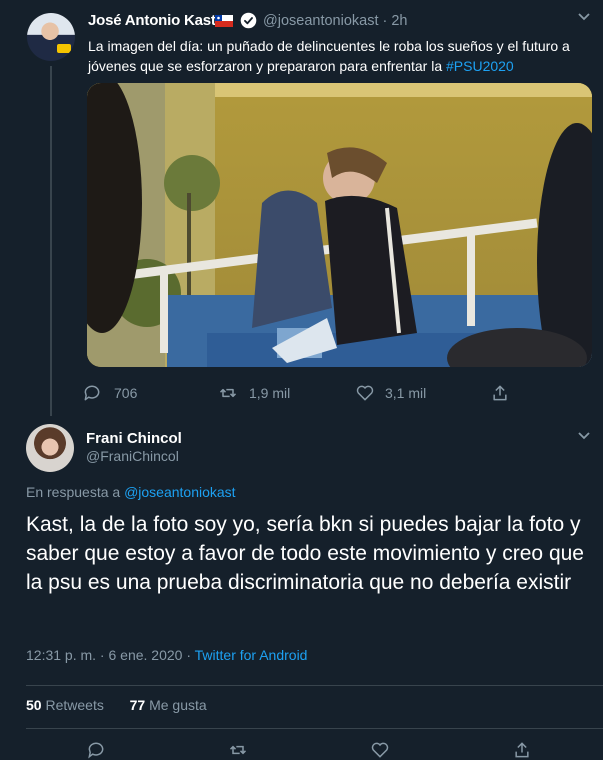  What do you see at coordinates (132, 456) in the screenshot?
I see `reply-author-handle: @FraniChincol` at bounding box center [132, 456].